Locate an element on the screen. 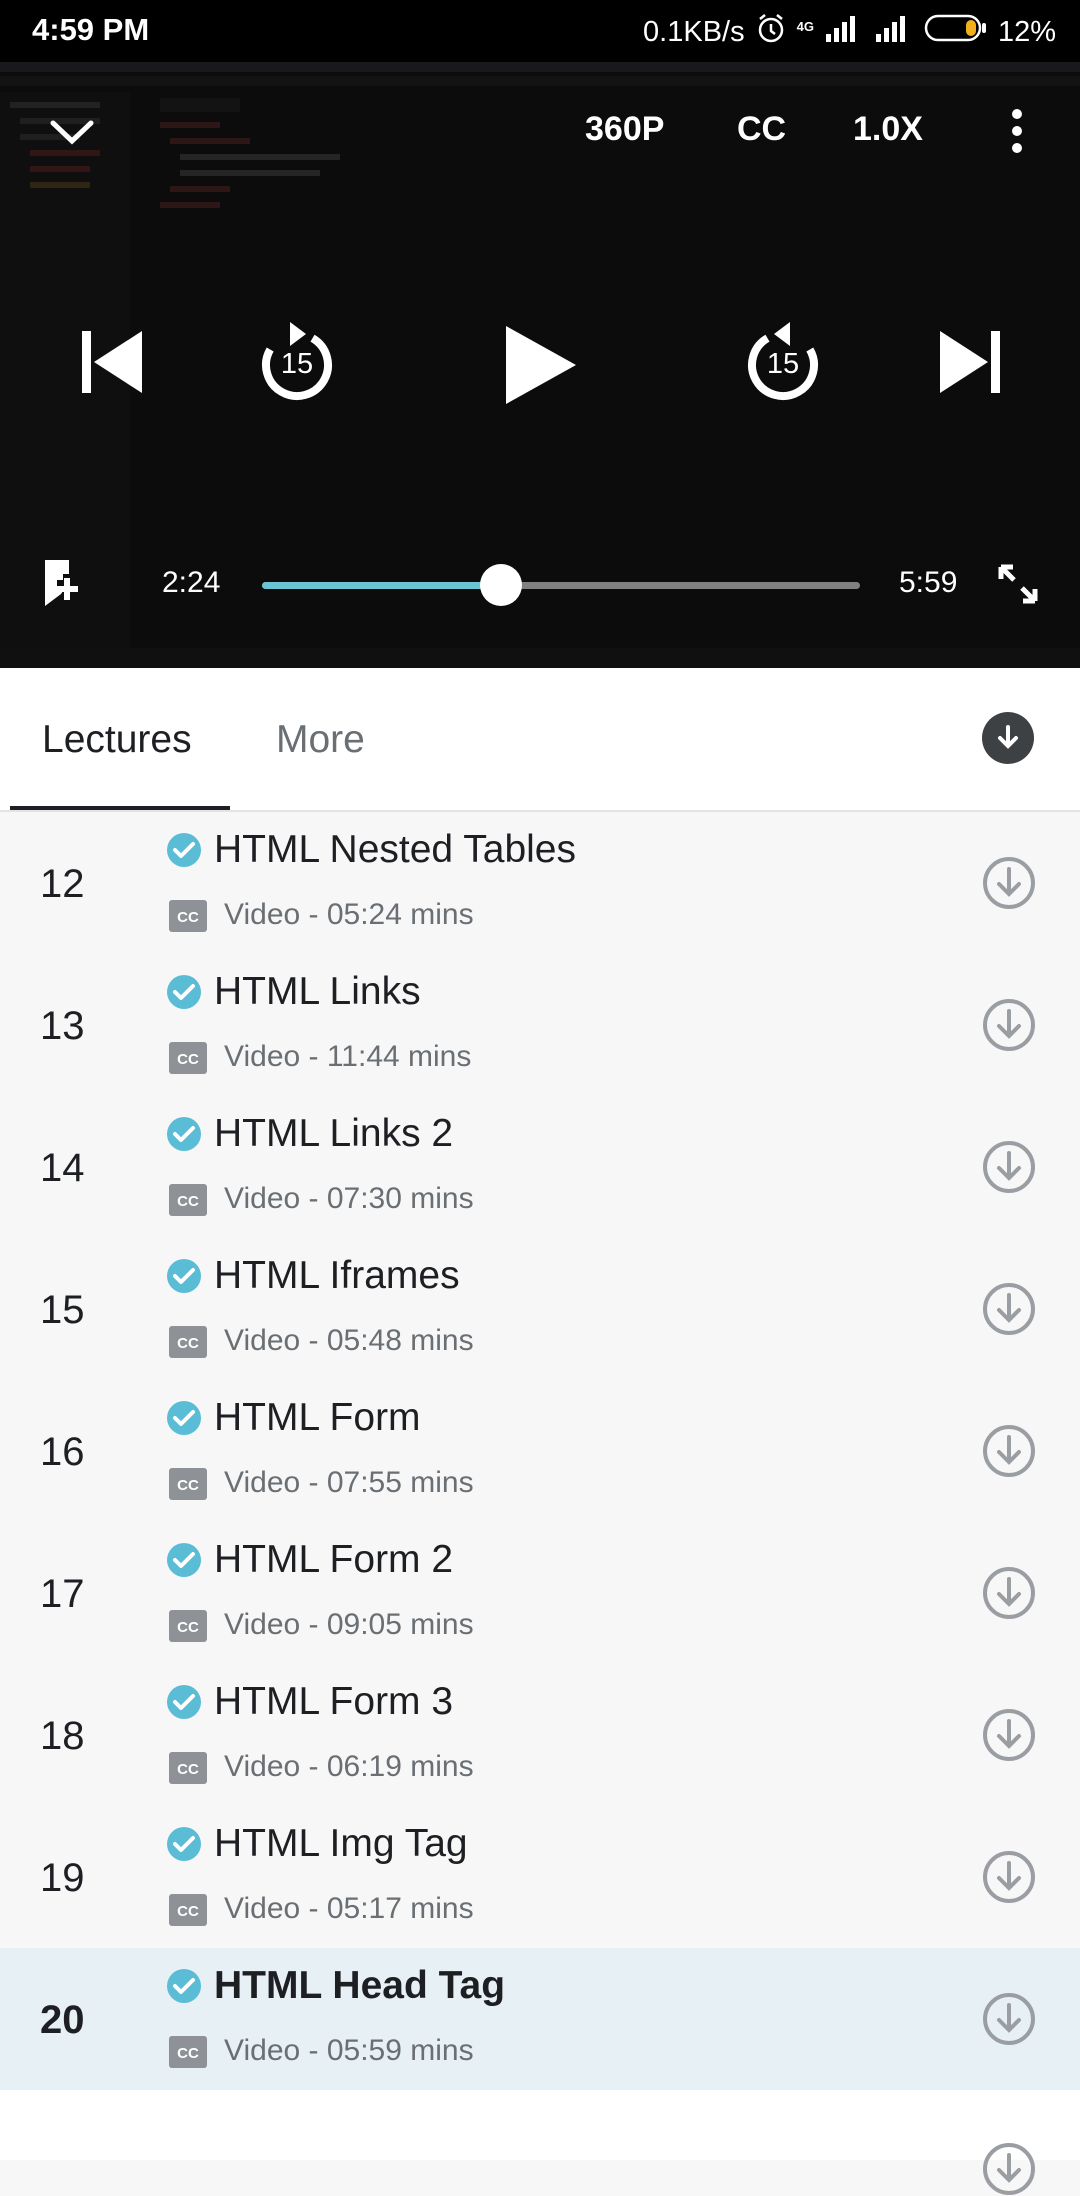 The image size is (1080, 2196). lecture-number: 14 is located at coordinates (62, 1168).